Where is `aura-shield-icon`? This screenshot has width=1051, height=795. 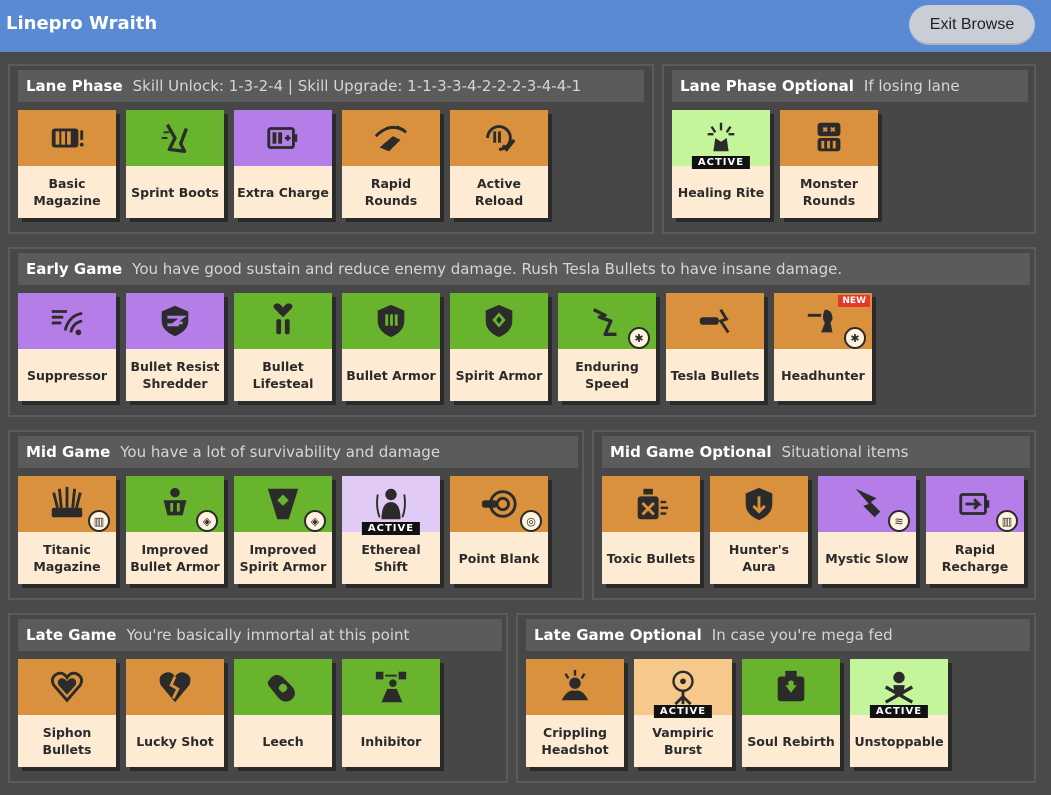
aura-shield-icon is located at coordinates (759, 504).